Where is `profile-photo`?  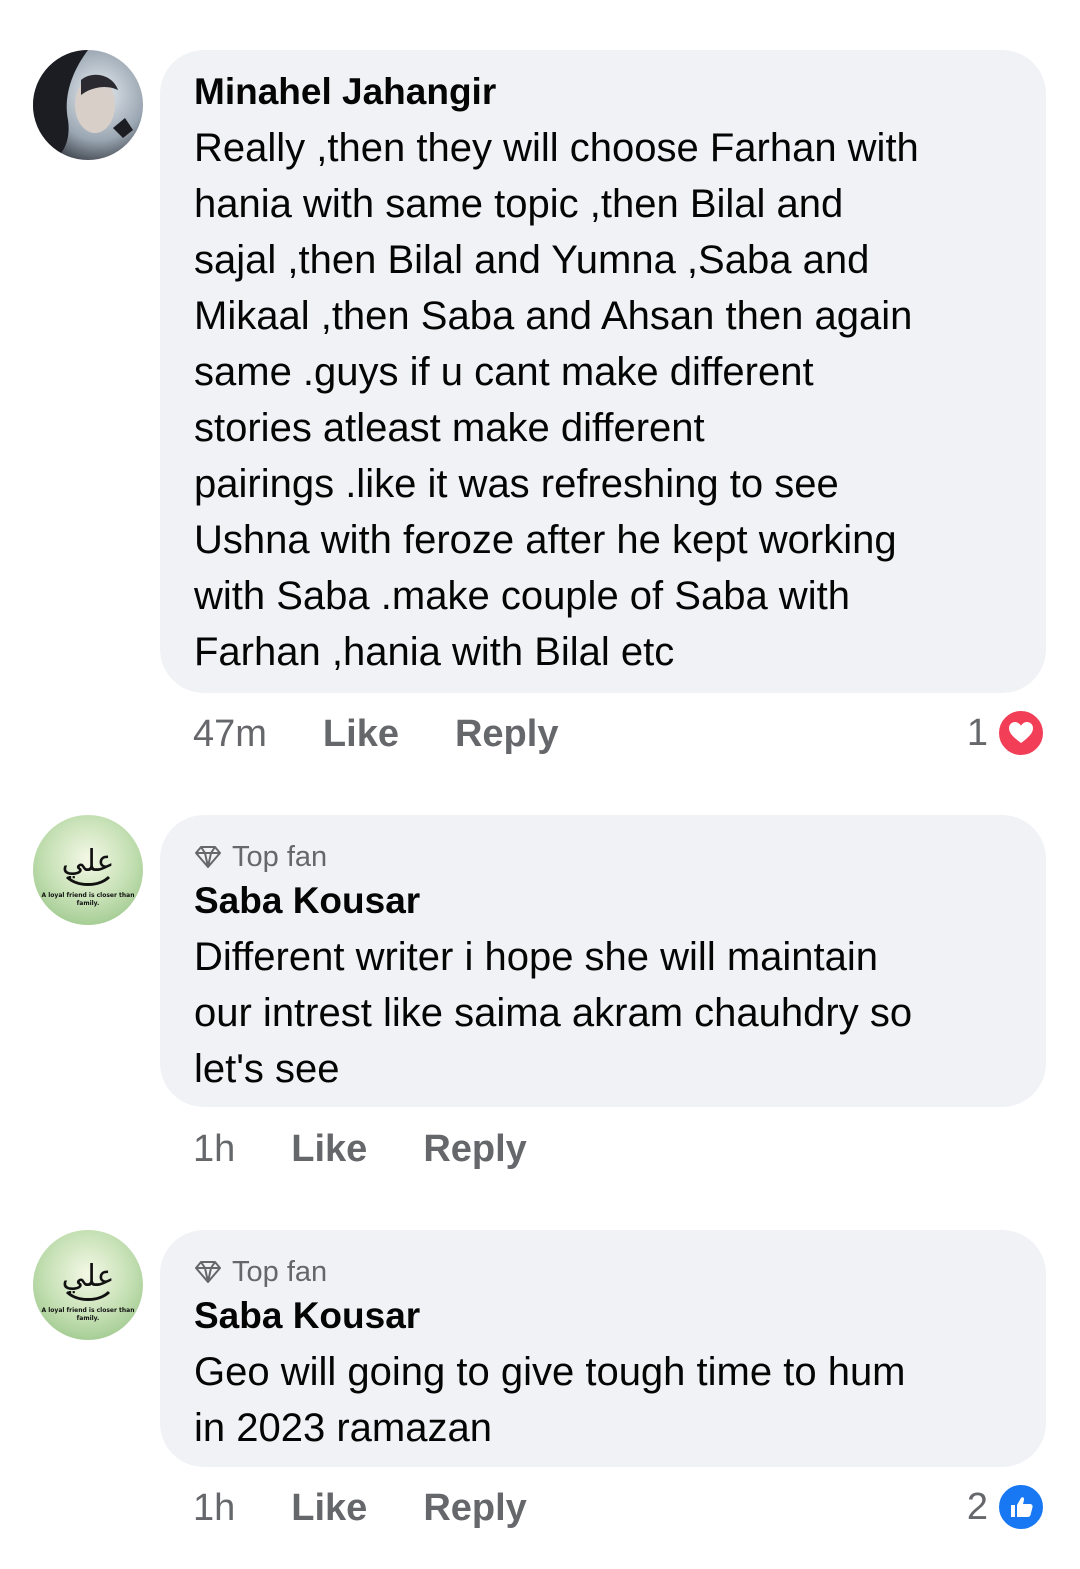
profile-photo is located at coordinates (88, 105).